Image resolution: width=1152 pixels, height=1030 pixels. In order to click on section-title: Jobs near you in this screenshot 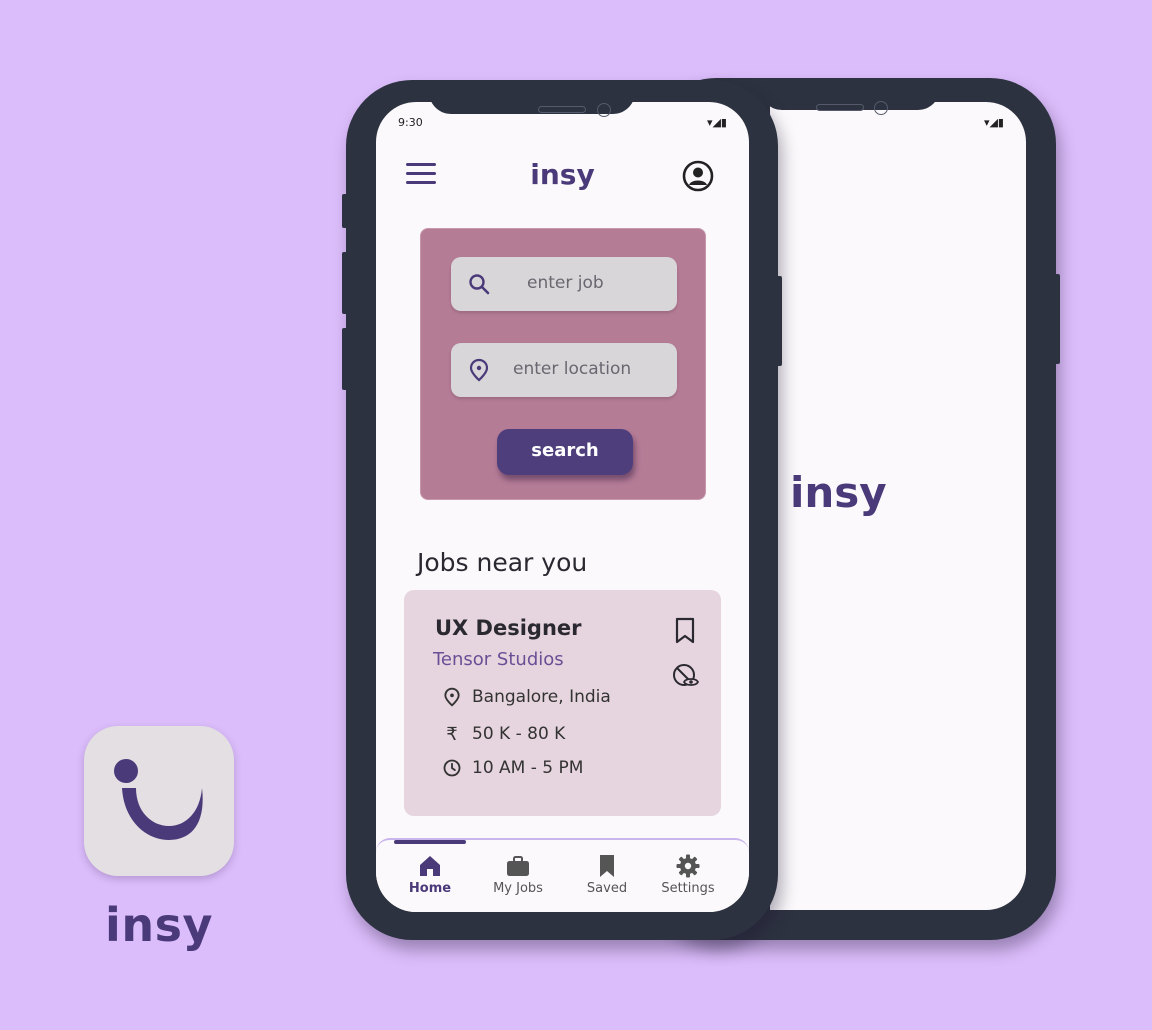, I will do `click(502, 562)`.